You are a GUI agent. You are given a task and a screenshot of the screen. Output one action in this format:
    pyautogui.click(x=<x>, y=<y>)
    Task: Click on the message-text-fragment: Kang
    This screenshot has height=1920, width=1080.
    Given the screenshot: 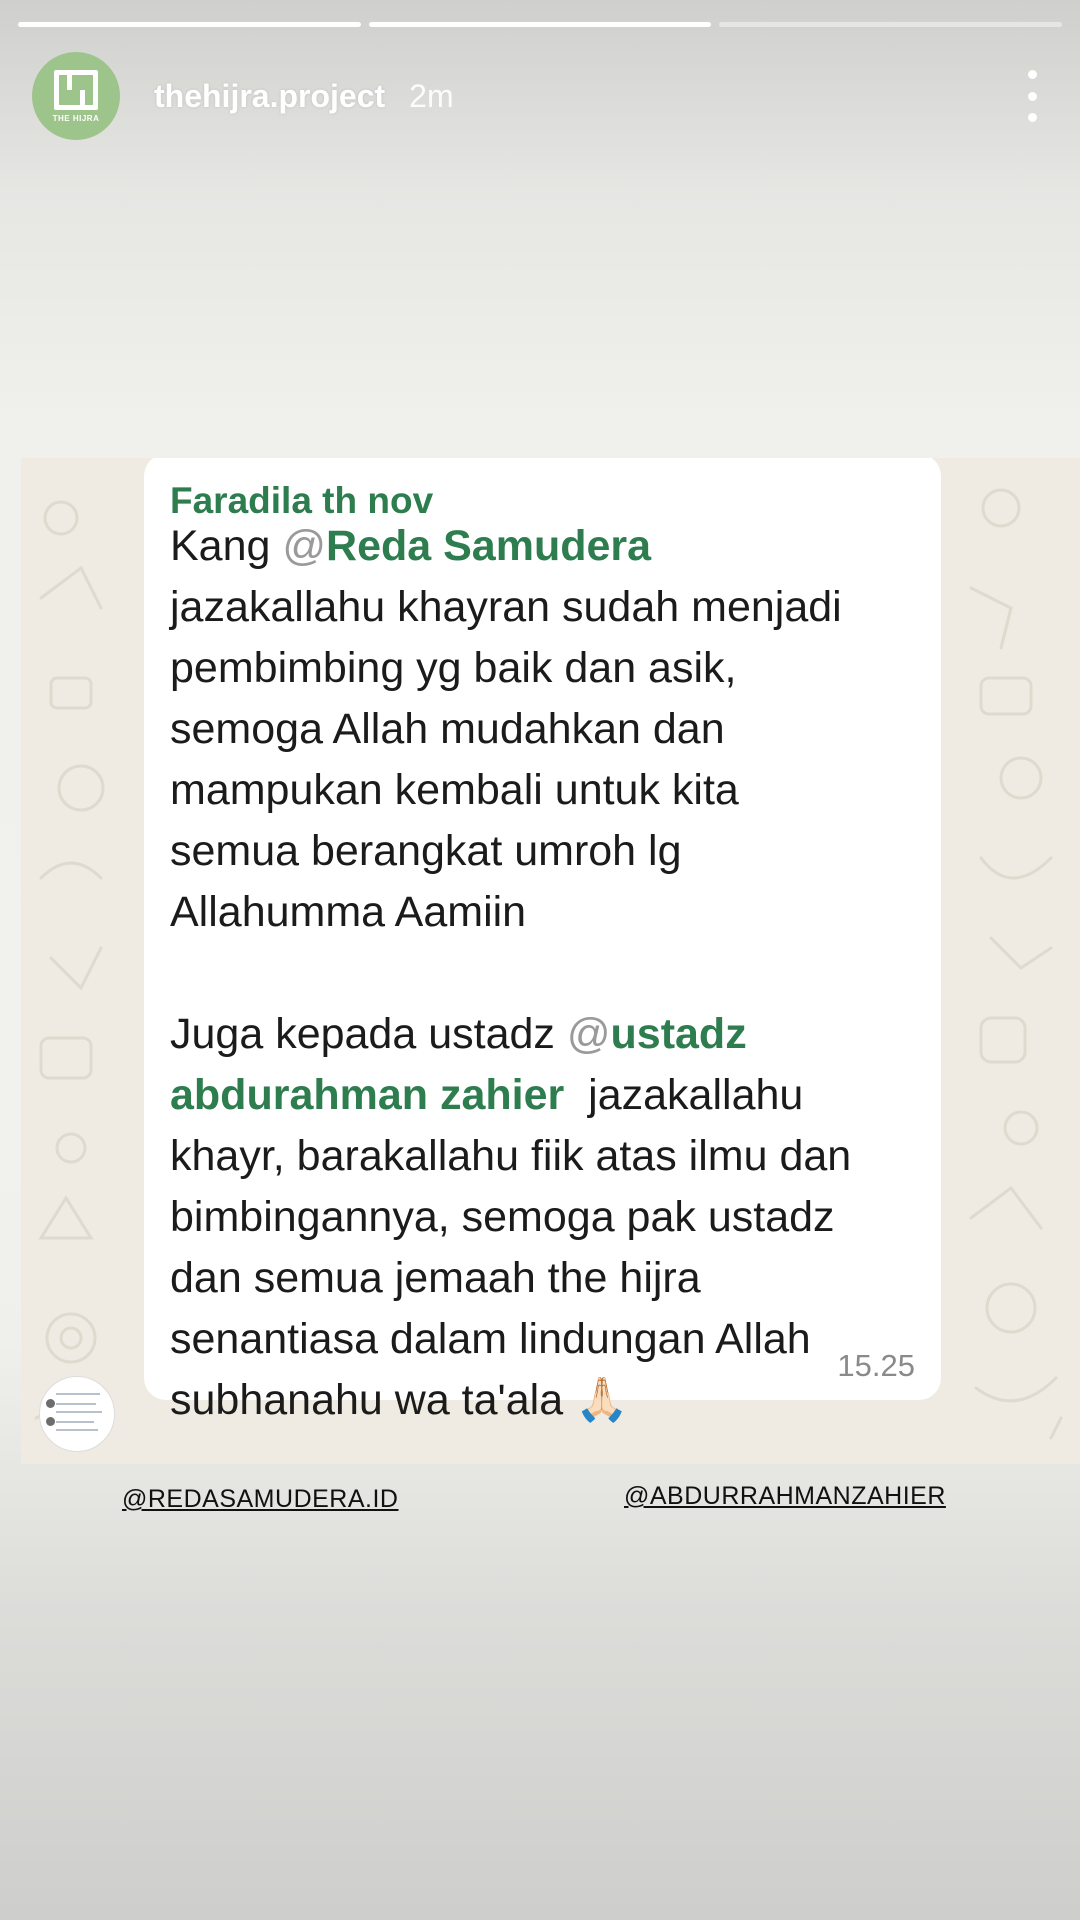 What is the action you would take?
    pyautogui.click(x=226, y=546)
    